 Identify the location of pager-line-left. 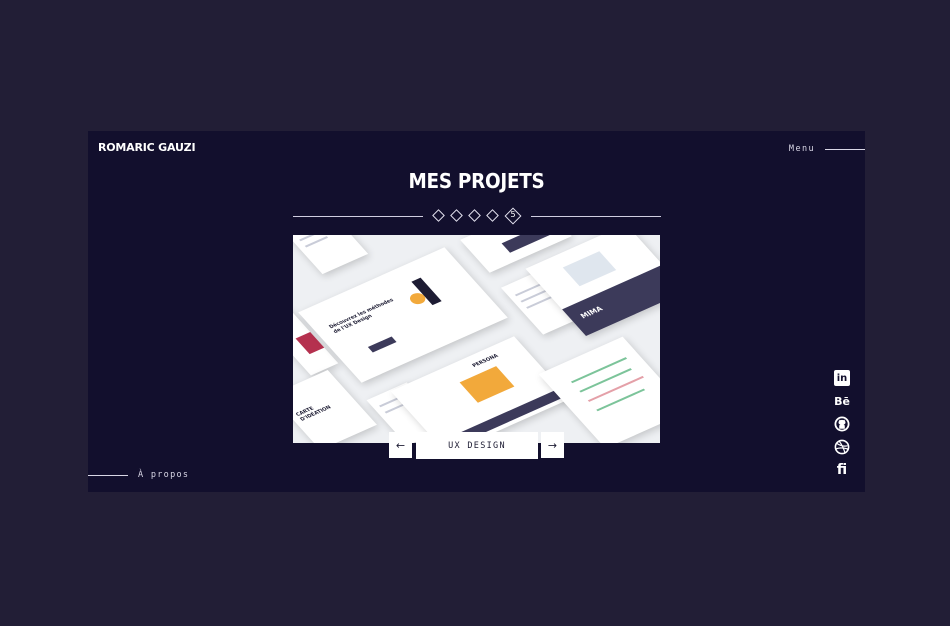
(358, 216).